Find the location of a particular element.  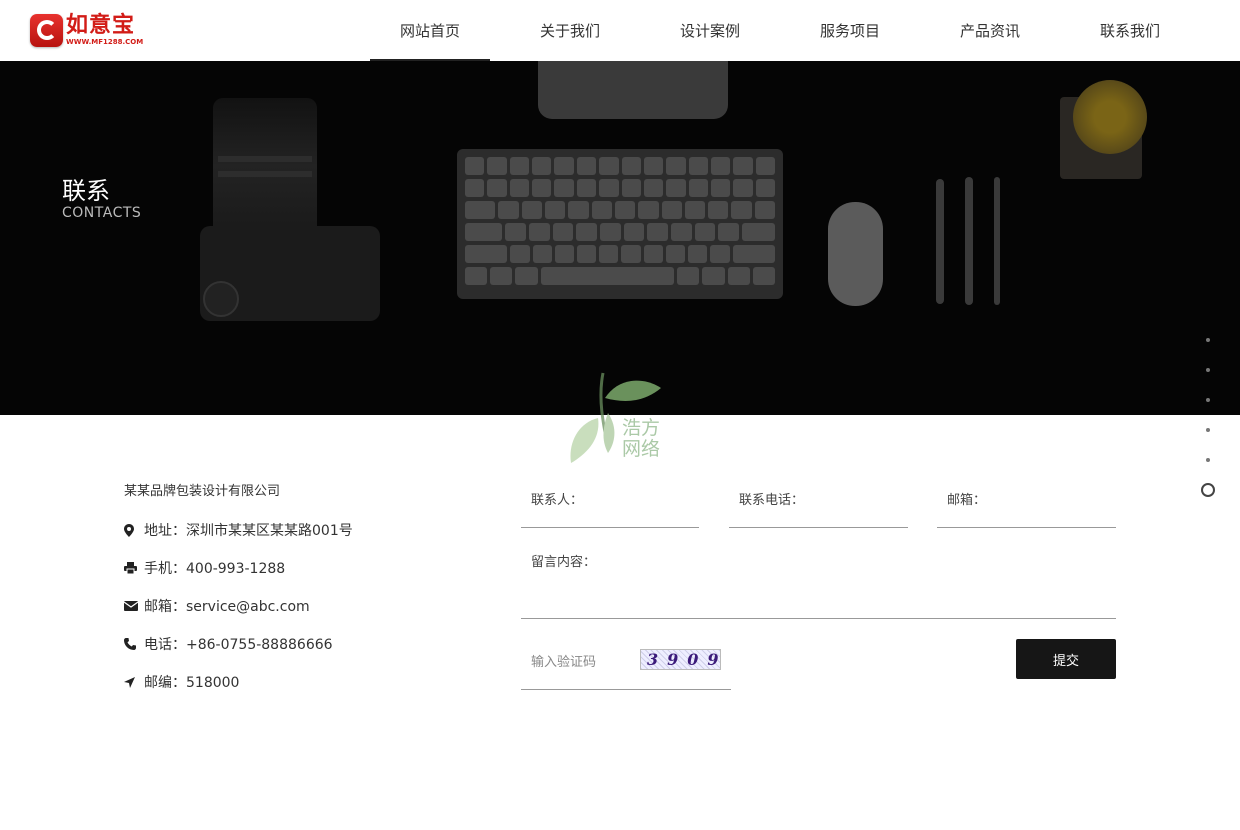

nav-item-contact: 联系我们 is located at coordinates (1130, 30).